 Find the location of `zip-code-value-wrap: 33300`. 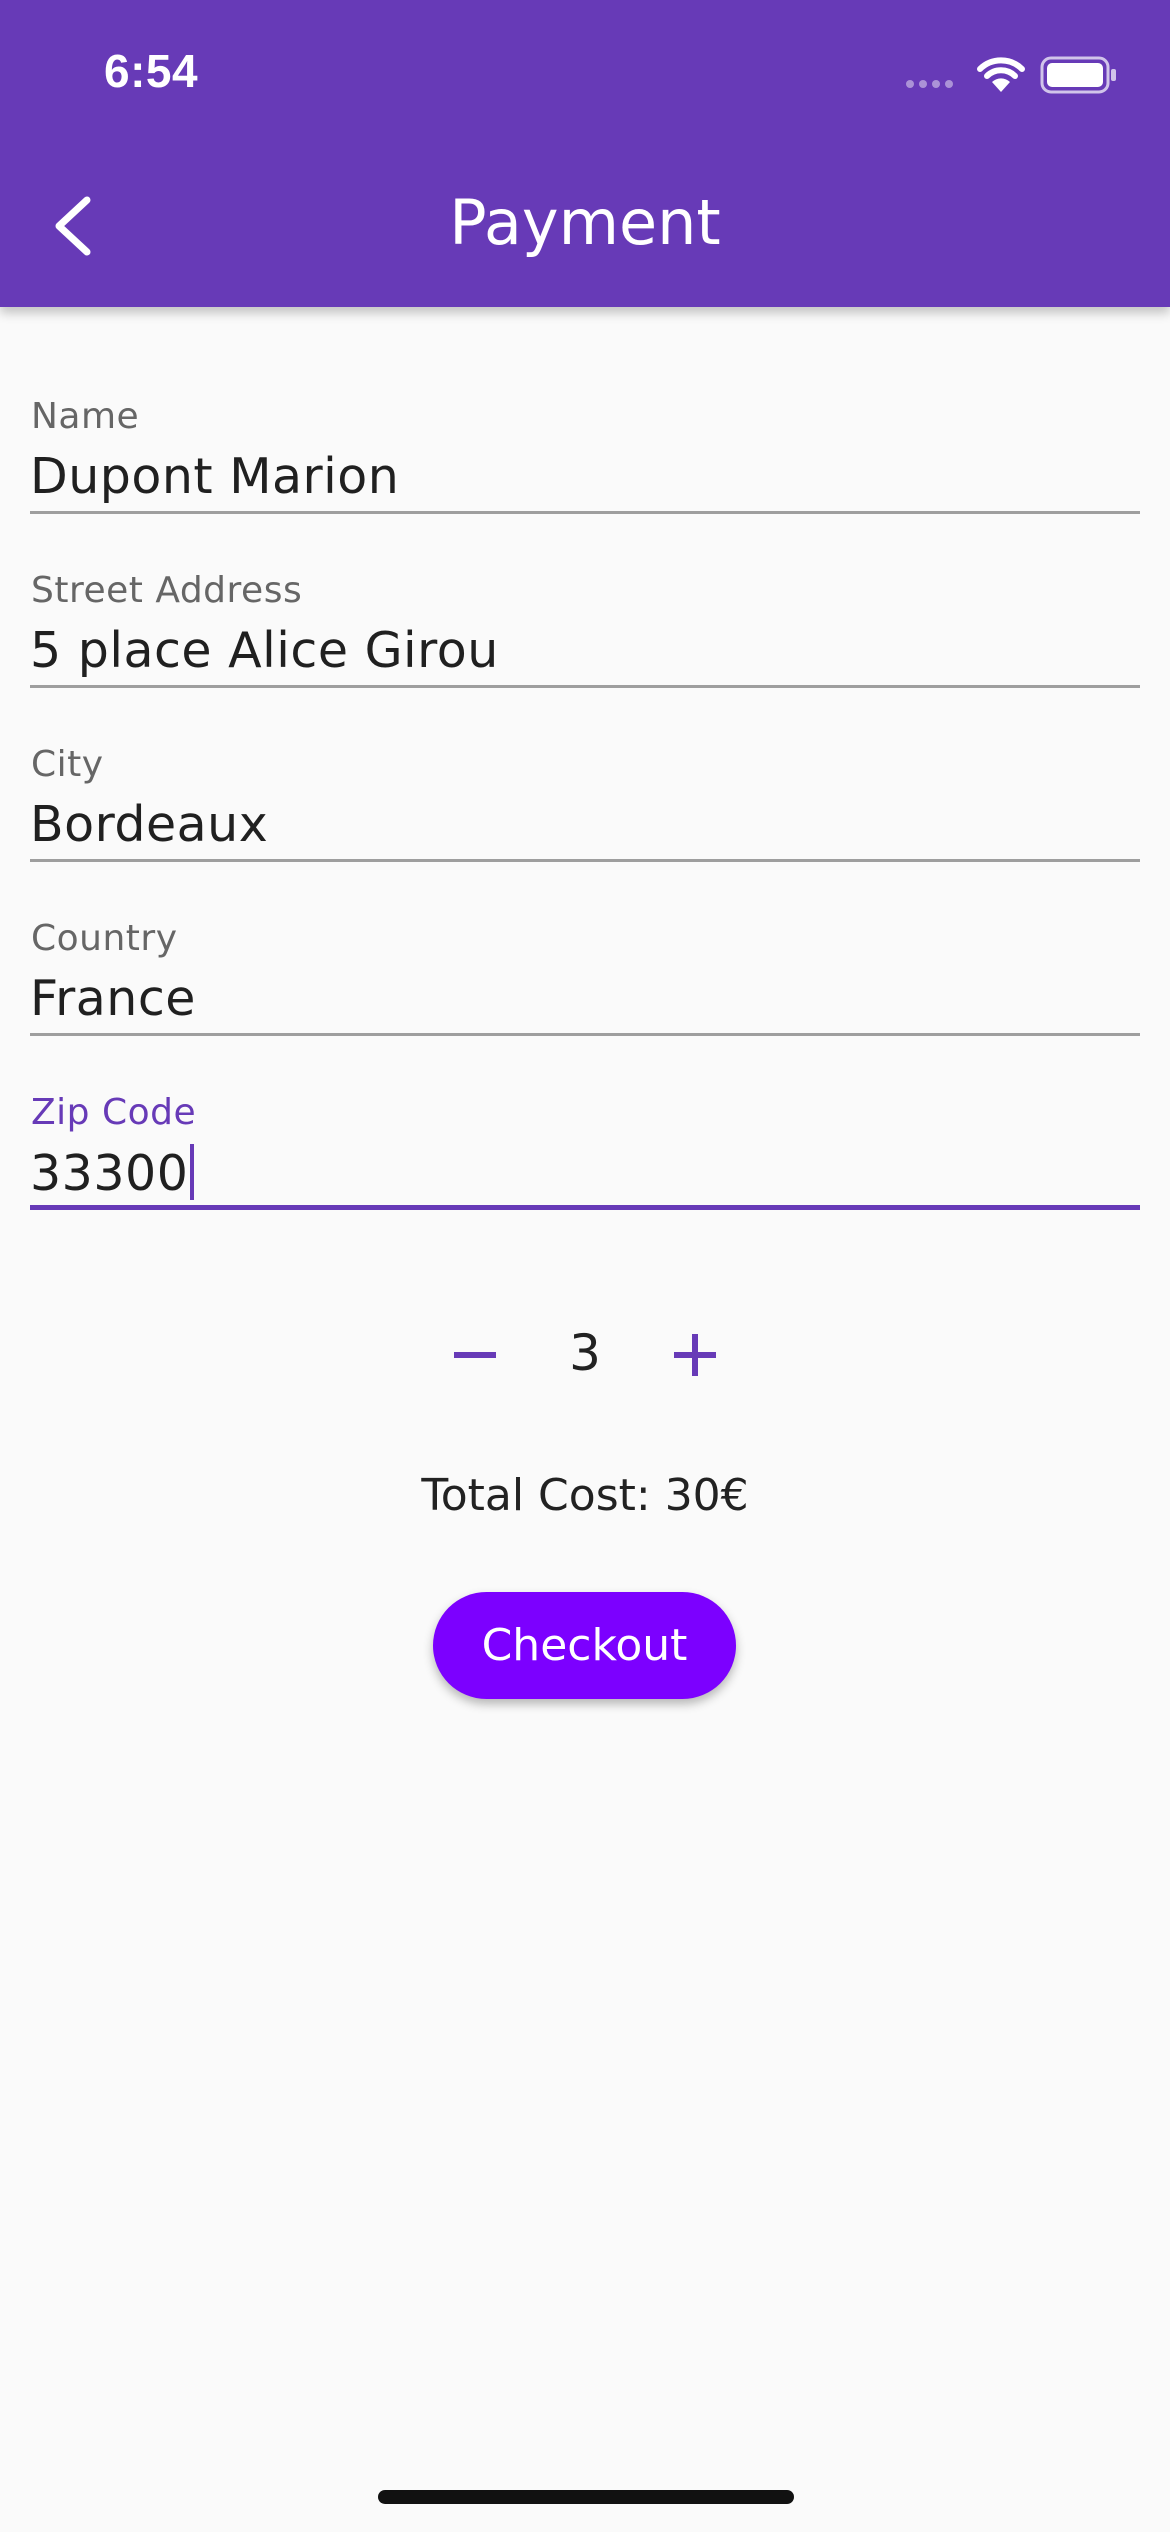

zip-code-value-wrap: 33300 is located at coordinates (112, 1173).